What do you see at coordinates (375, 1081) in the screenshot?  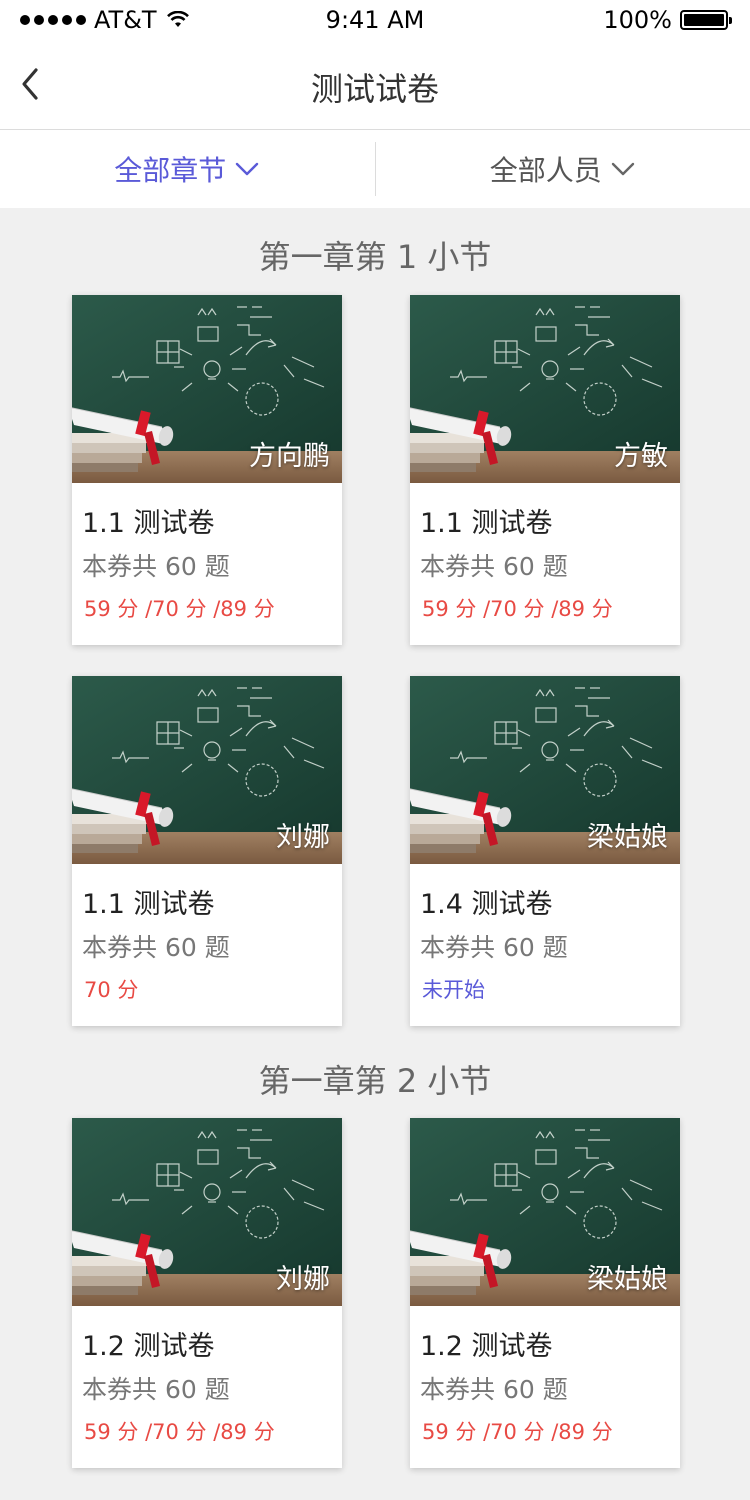 I see `section-title: 第一章第 2 小节` at bounding box center [375, 1081].